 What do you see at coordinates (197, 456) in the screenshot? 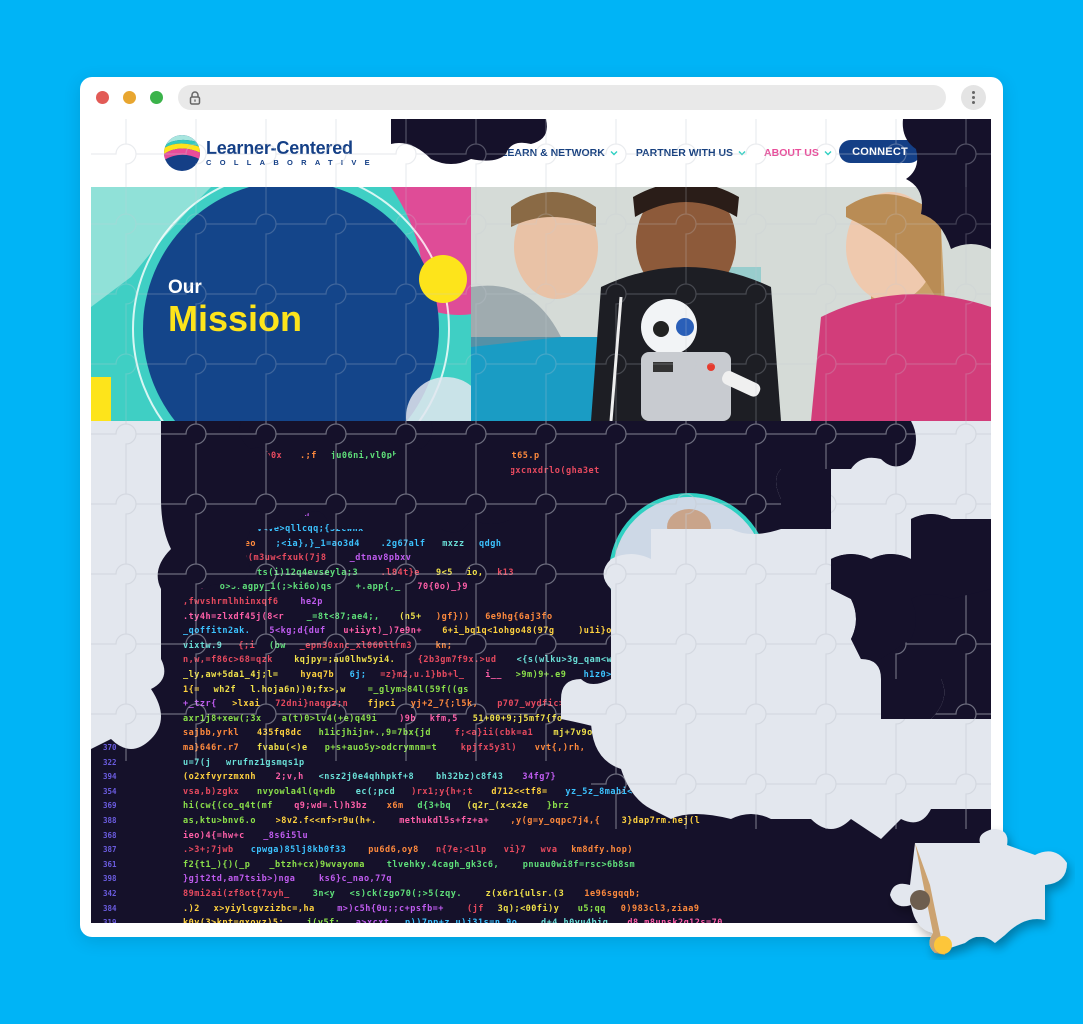
I see `code-token: lvyd>` at bounding box center [197, 456].